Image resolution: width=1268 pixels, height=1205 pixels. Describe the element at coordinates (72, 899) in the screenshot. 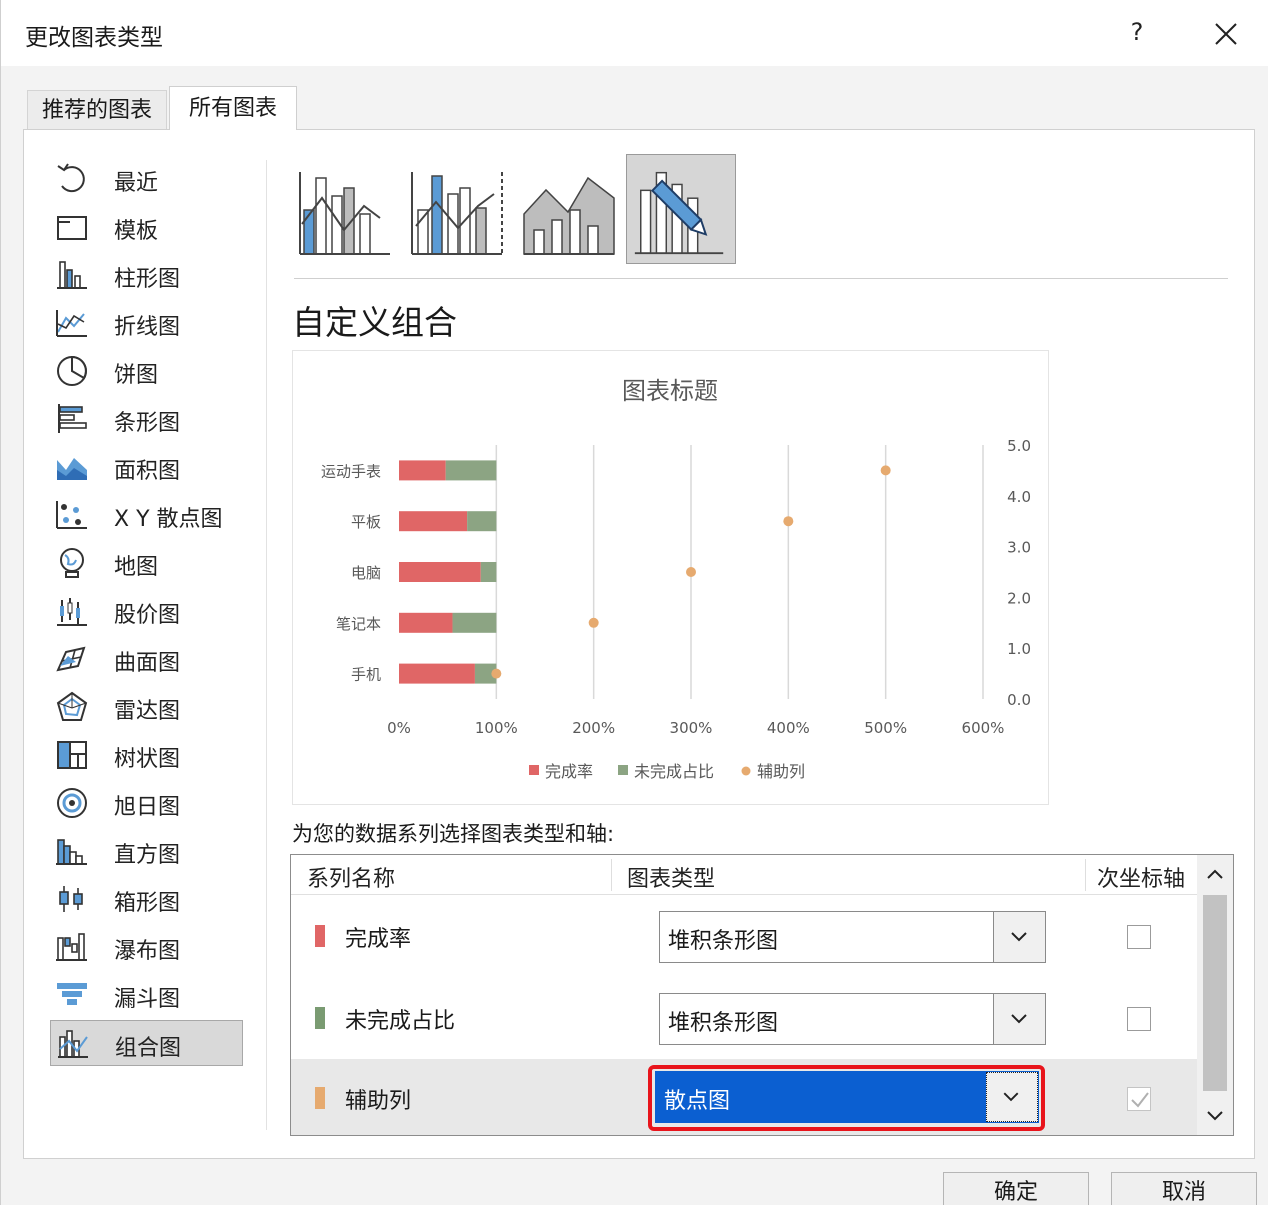

I see `boxplot-chart-icon` at that location.